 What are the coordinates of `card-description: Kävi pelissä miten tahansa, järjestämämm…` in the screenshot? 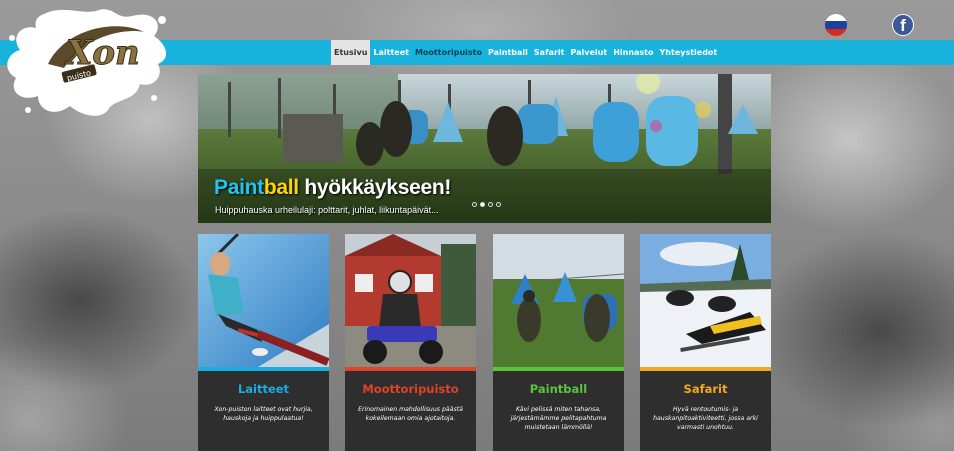 It's located at (558, 418).